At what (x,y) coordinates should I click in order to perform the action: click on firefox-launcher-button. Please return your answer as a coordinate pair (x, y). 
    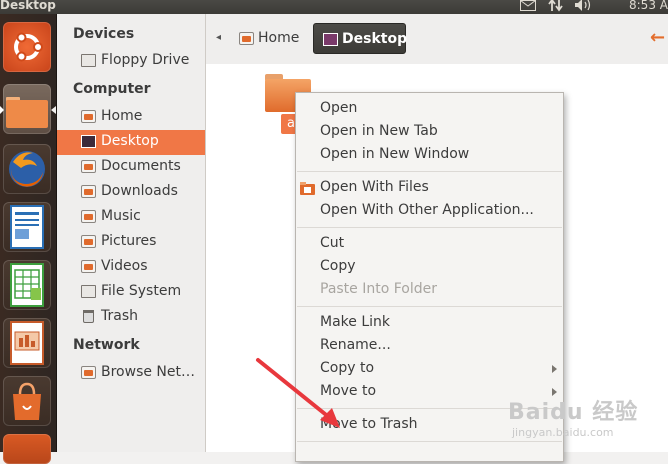
    Looking at the image, I should click on (27, 169).